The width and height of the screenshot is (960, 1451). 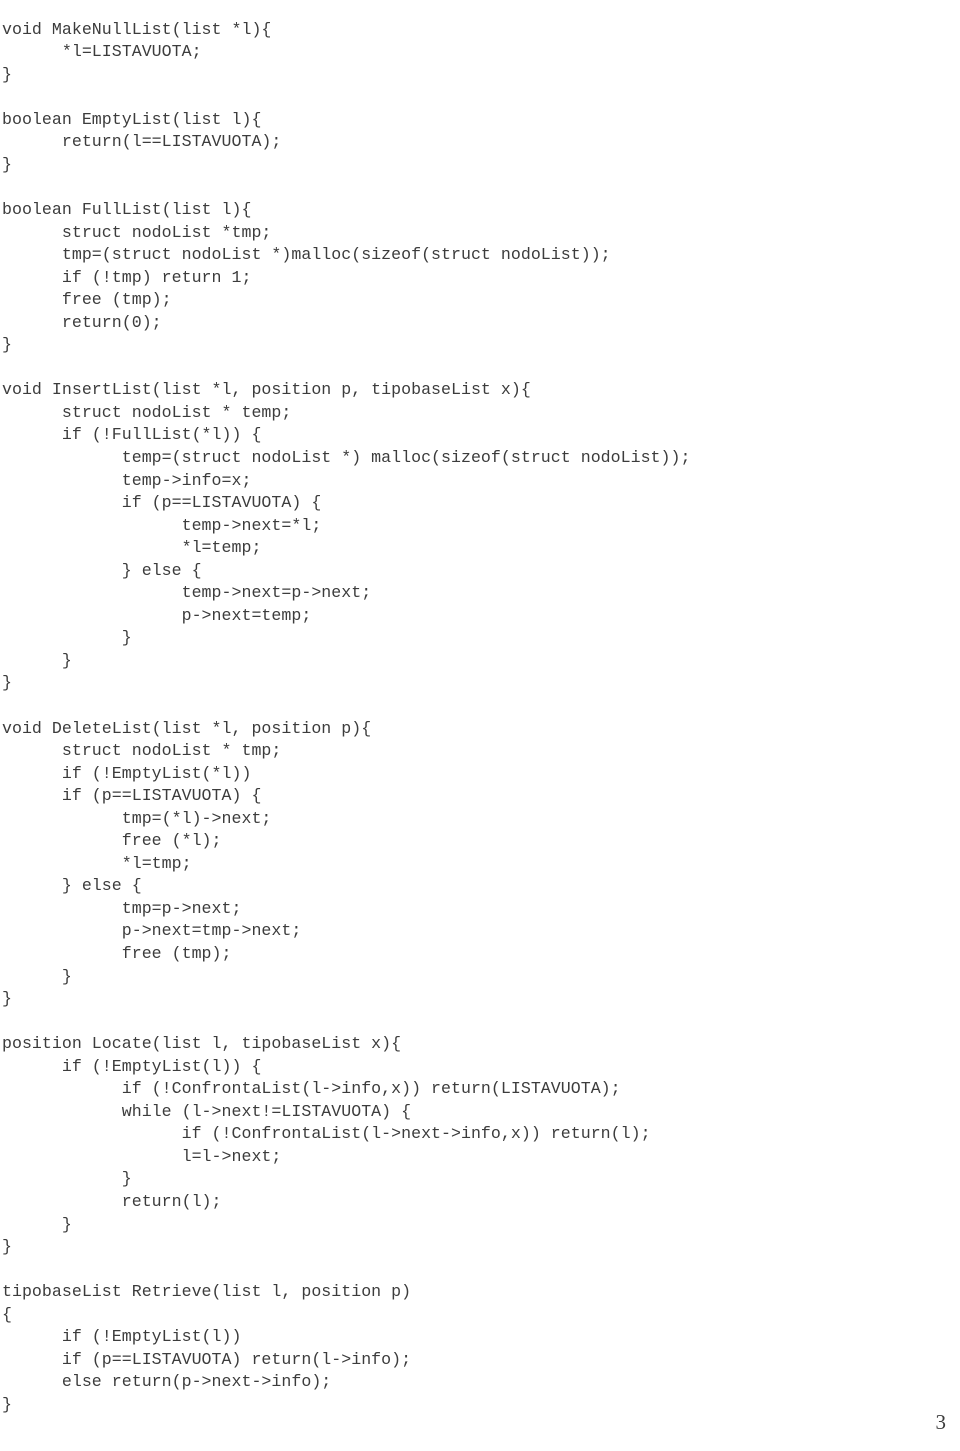 What do you see at coordinates (142, 1156) in the screenshot?
I see `code-line: l=l->next;` at bounding box center [142, 1156].